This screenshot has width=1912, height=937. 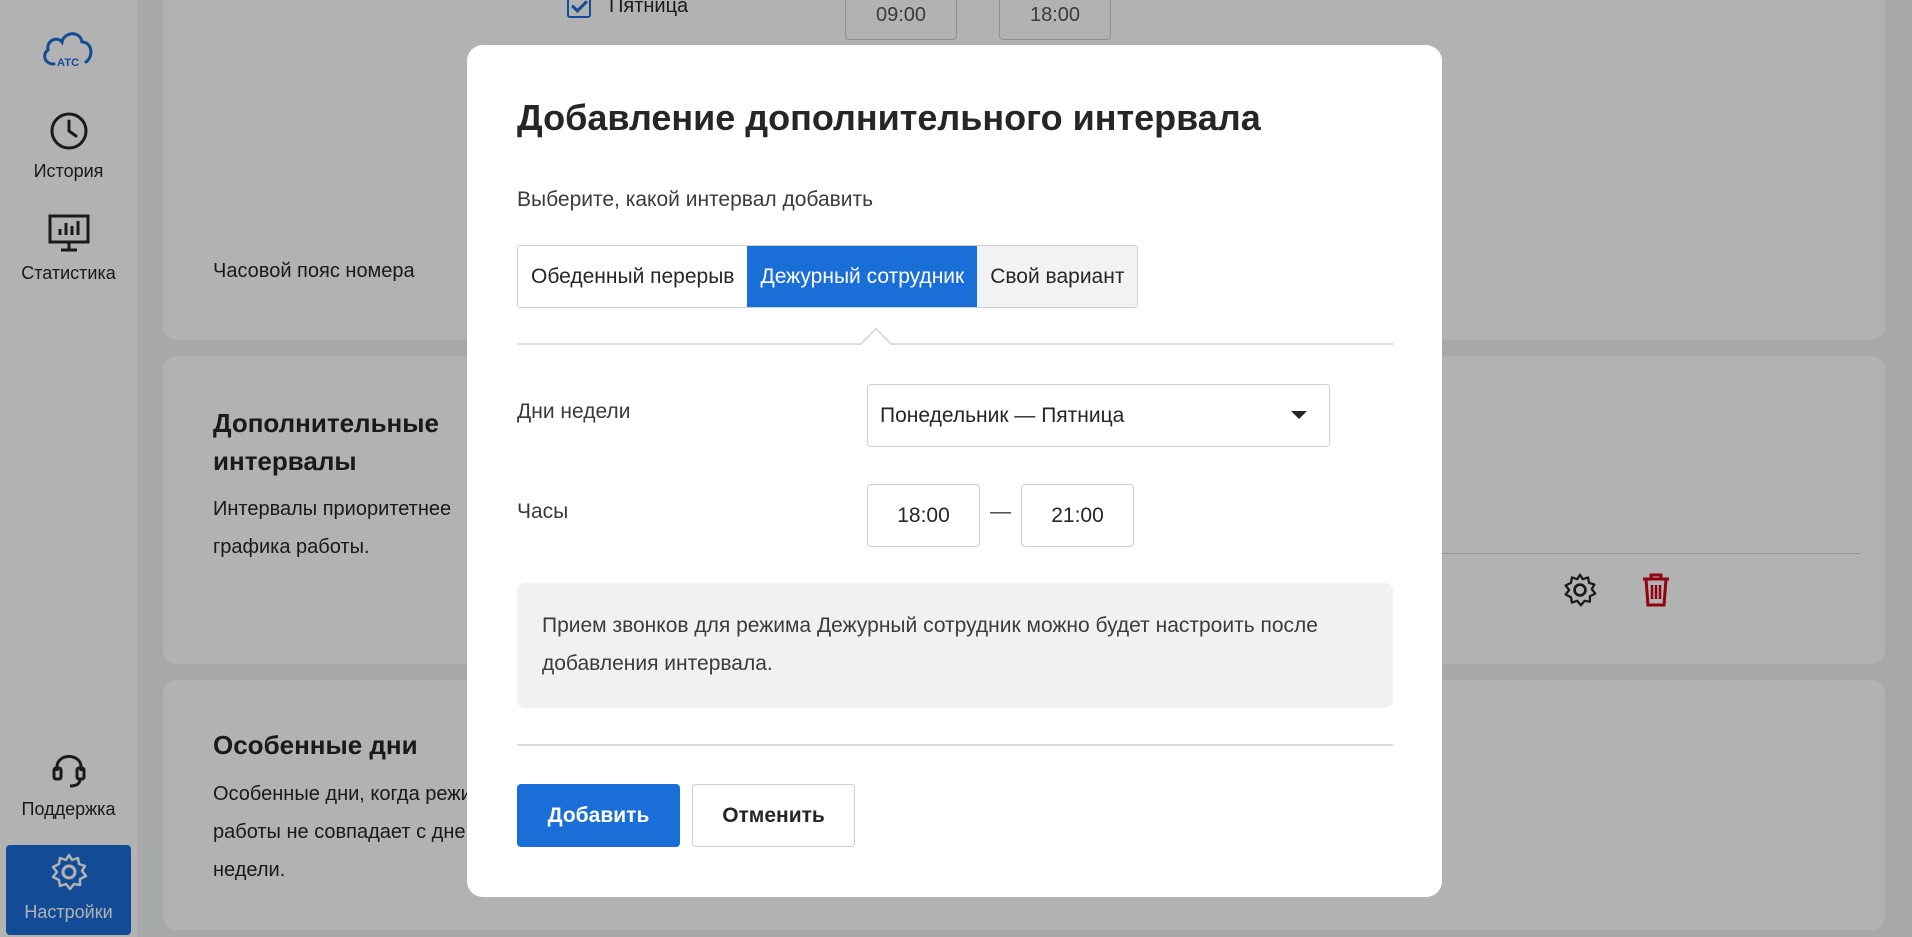 I want to click on tab-custom: Свой вариант, so click(x=1057, y=276).